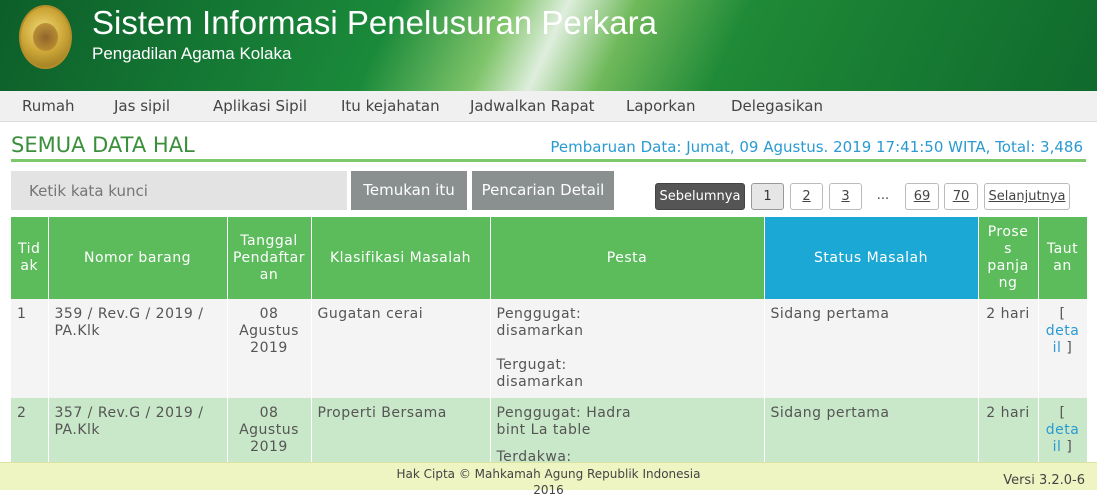  What do you see at coordinates (661, 106) in the screenshot?
I see `nav-item-laporkan: Laporkan` at bounding box center [661, 106].